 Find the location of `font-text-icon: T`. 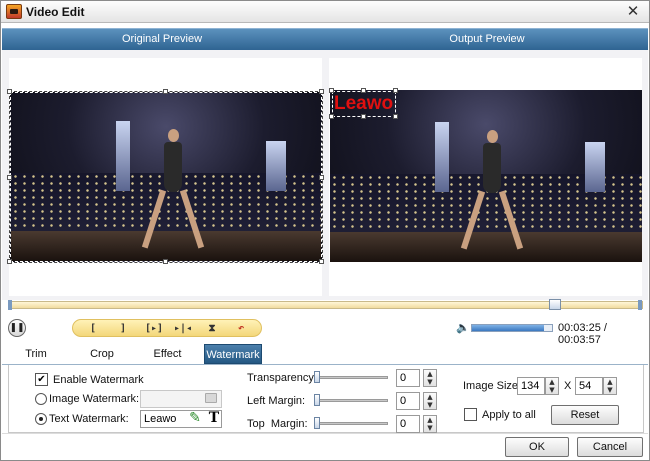

font-text-icon: T is located at coordinates (214, 418).